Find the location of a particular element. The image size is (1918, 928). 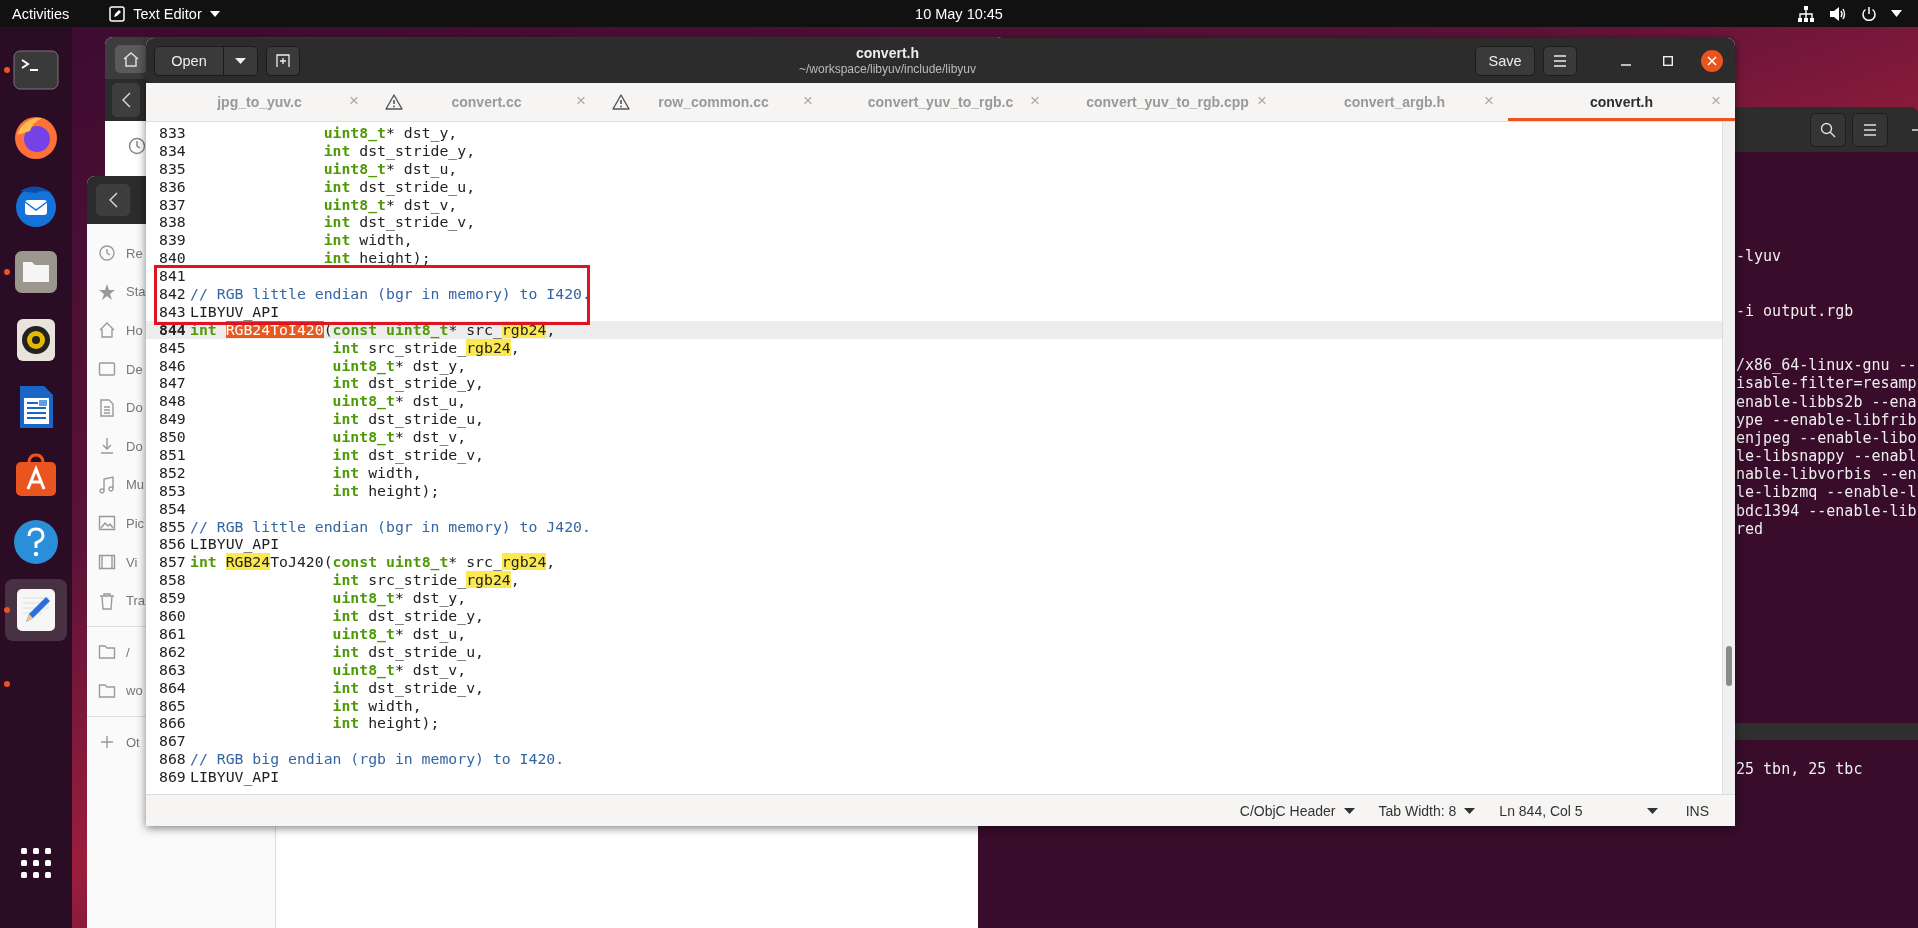

close-icon is located at coordinates (1712, 60).